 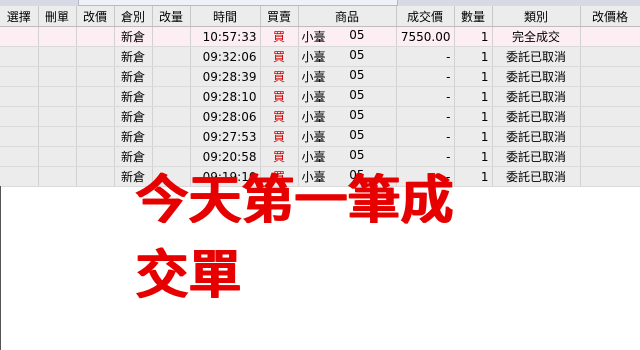 What do you see at coordinates (536, 36) in the screenshot?
I see `category-cell: 完全成交` at bounding box center [536, 36].